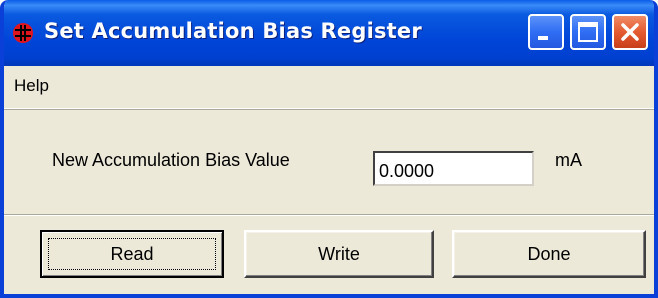  Describe the element at coordinates (31, 86) in the screenshot. I see `menu-help: Help` at that location.